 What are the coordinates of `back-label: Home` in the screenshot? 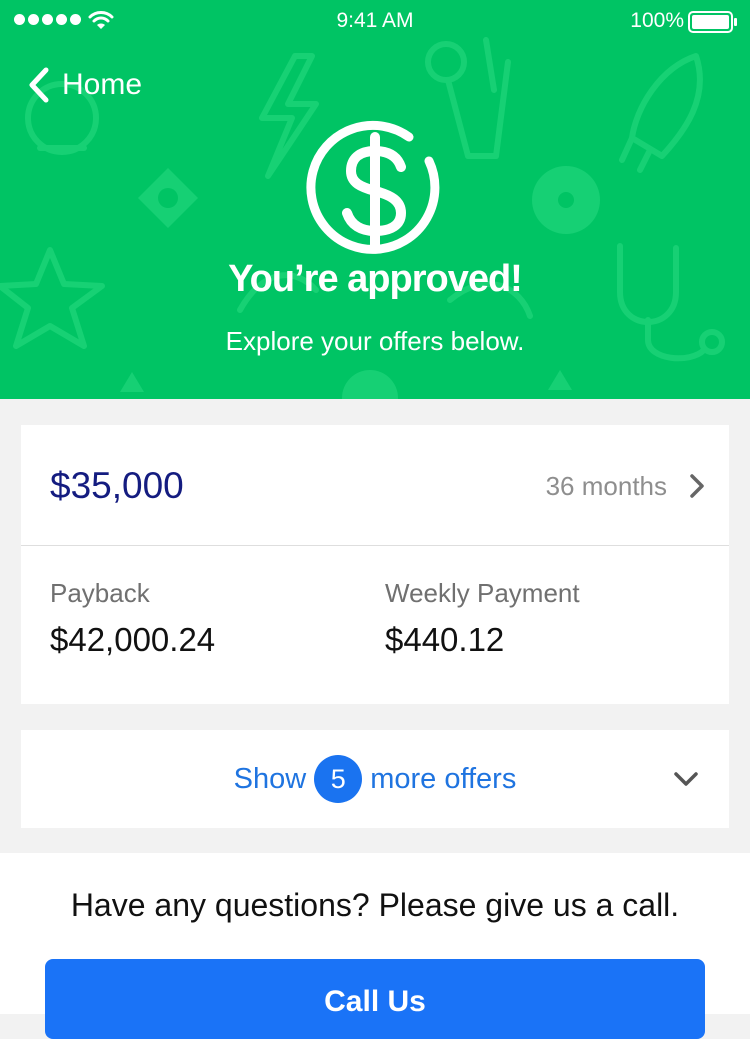 It's located at (102, 84).